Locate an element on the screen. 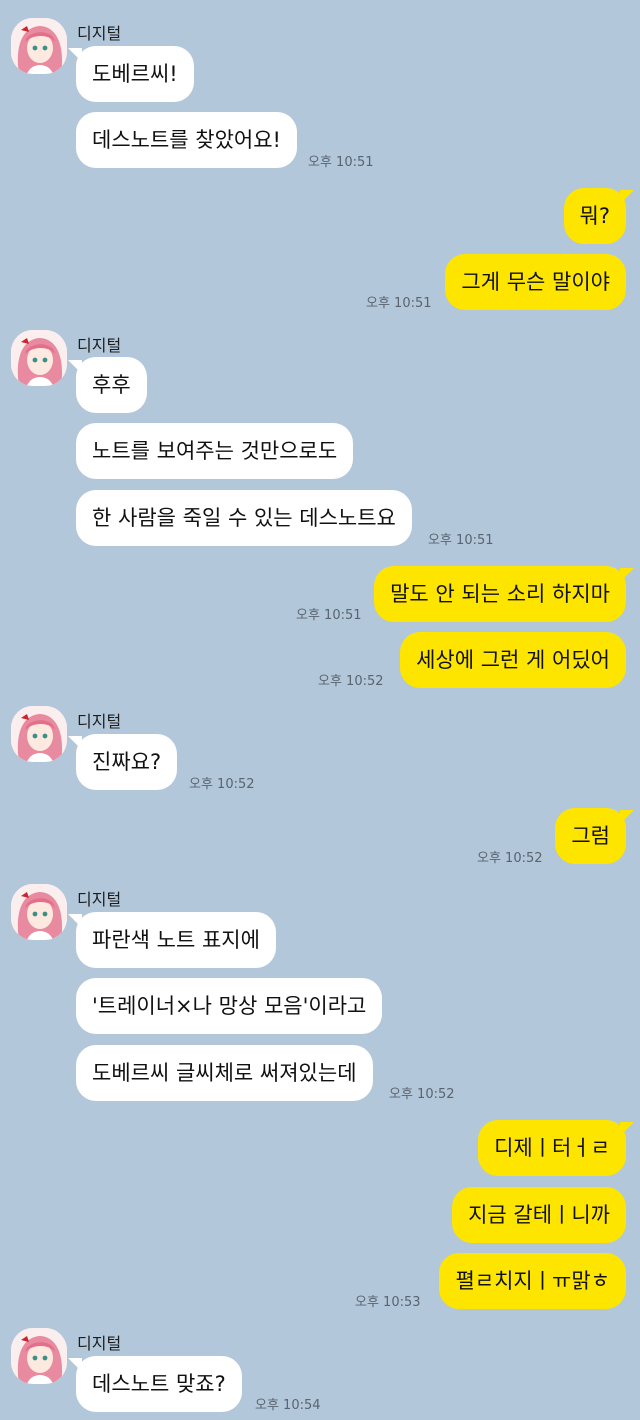  message-bubble: 지금 갈테ㅣ니까 is located at coordinates (539, 1215).